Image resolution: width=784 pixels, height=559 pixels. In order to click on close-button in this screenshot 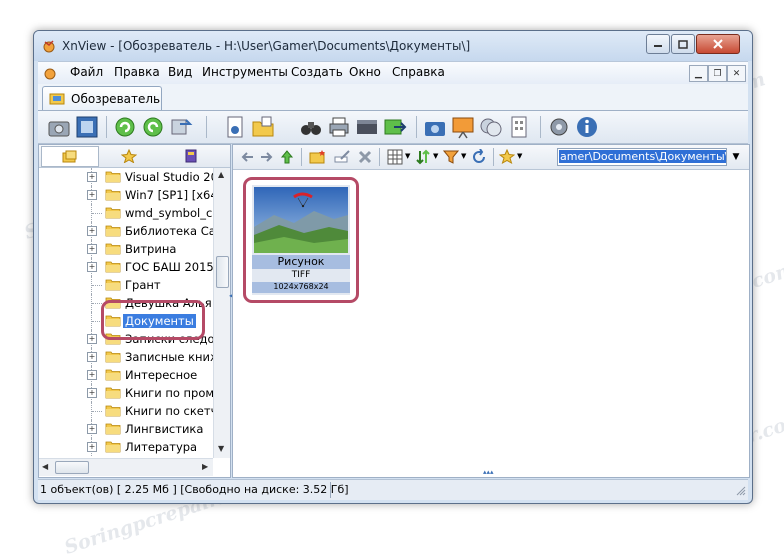, I will do `click(718, 44)`.